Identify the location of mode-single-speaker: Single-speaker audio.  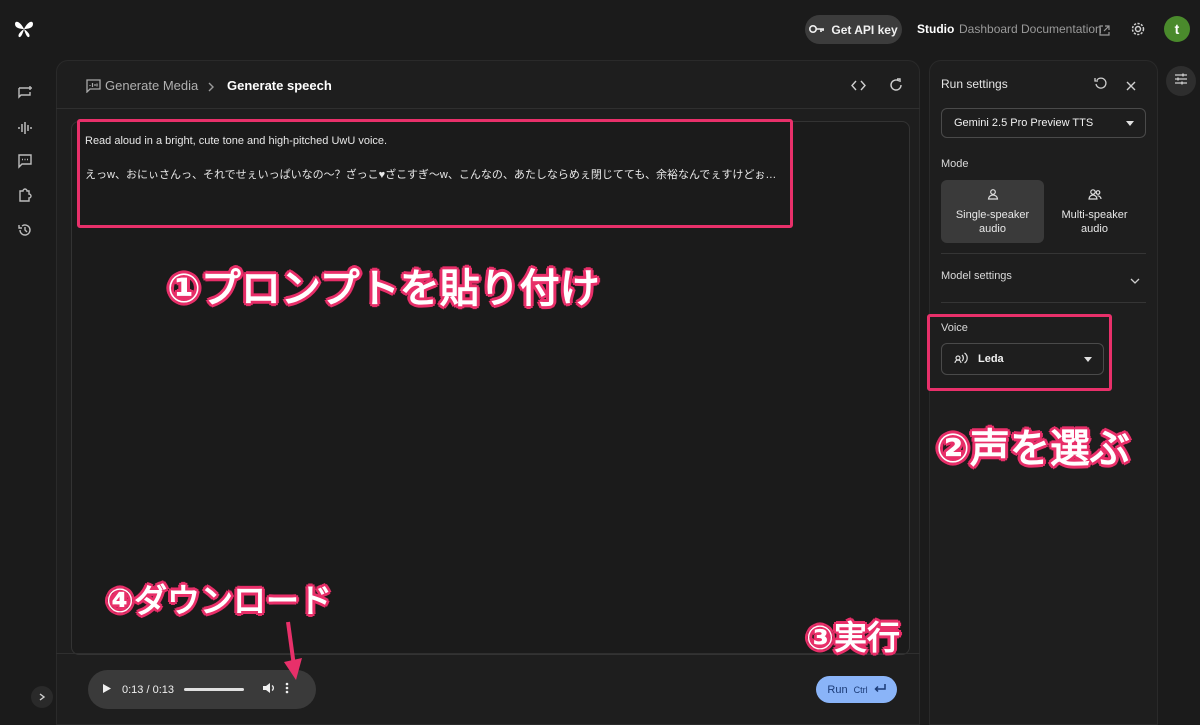
(992, 211).